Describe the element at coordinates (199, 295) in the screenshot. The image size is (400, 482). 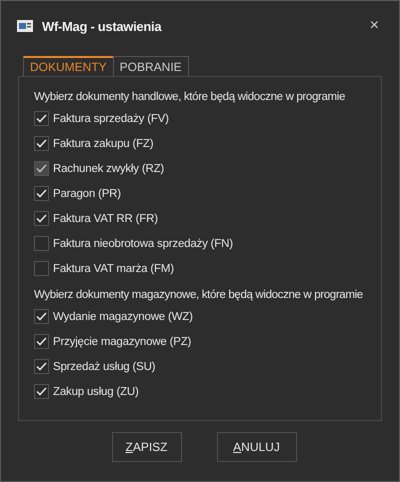
I see `section-heading: Wybierz dokumenty magazynowe, które będą widoczne w programie` at that location.